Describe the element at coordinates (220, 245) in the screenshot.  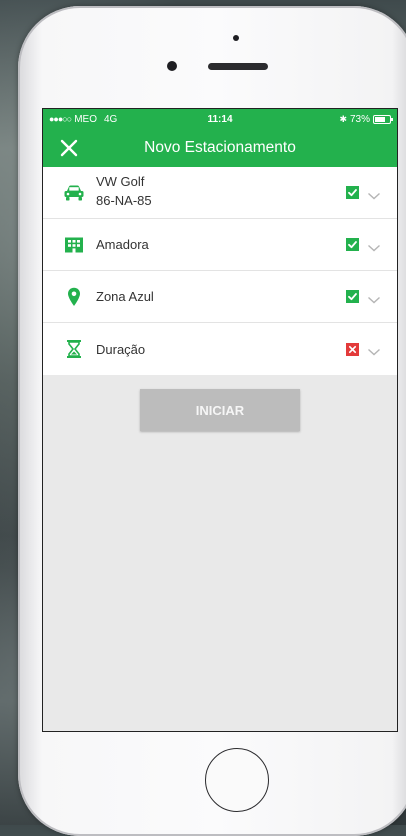
I see `city-row: Amadora` at that location.